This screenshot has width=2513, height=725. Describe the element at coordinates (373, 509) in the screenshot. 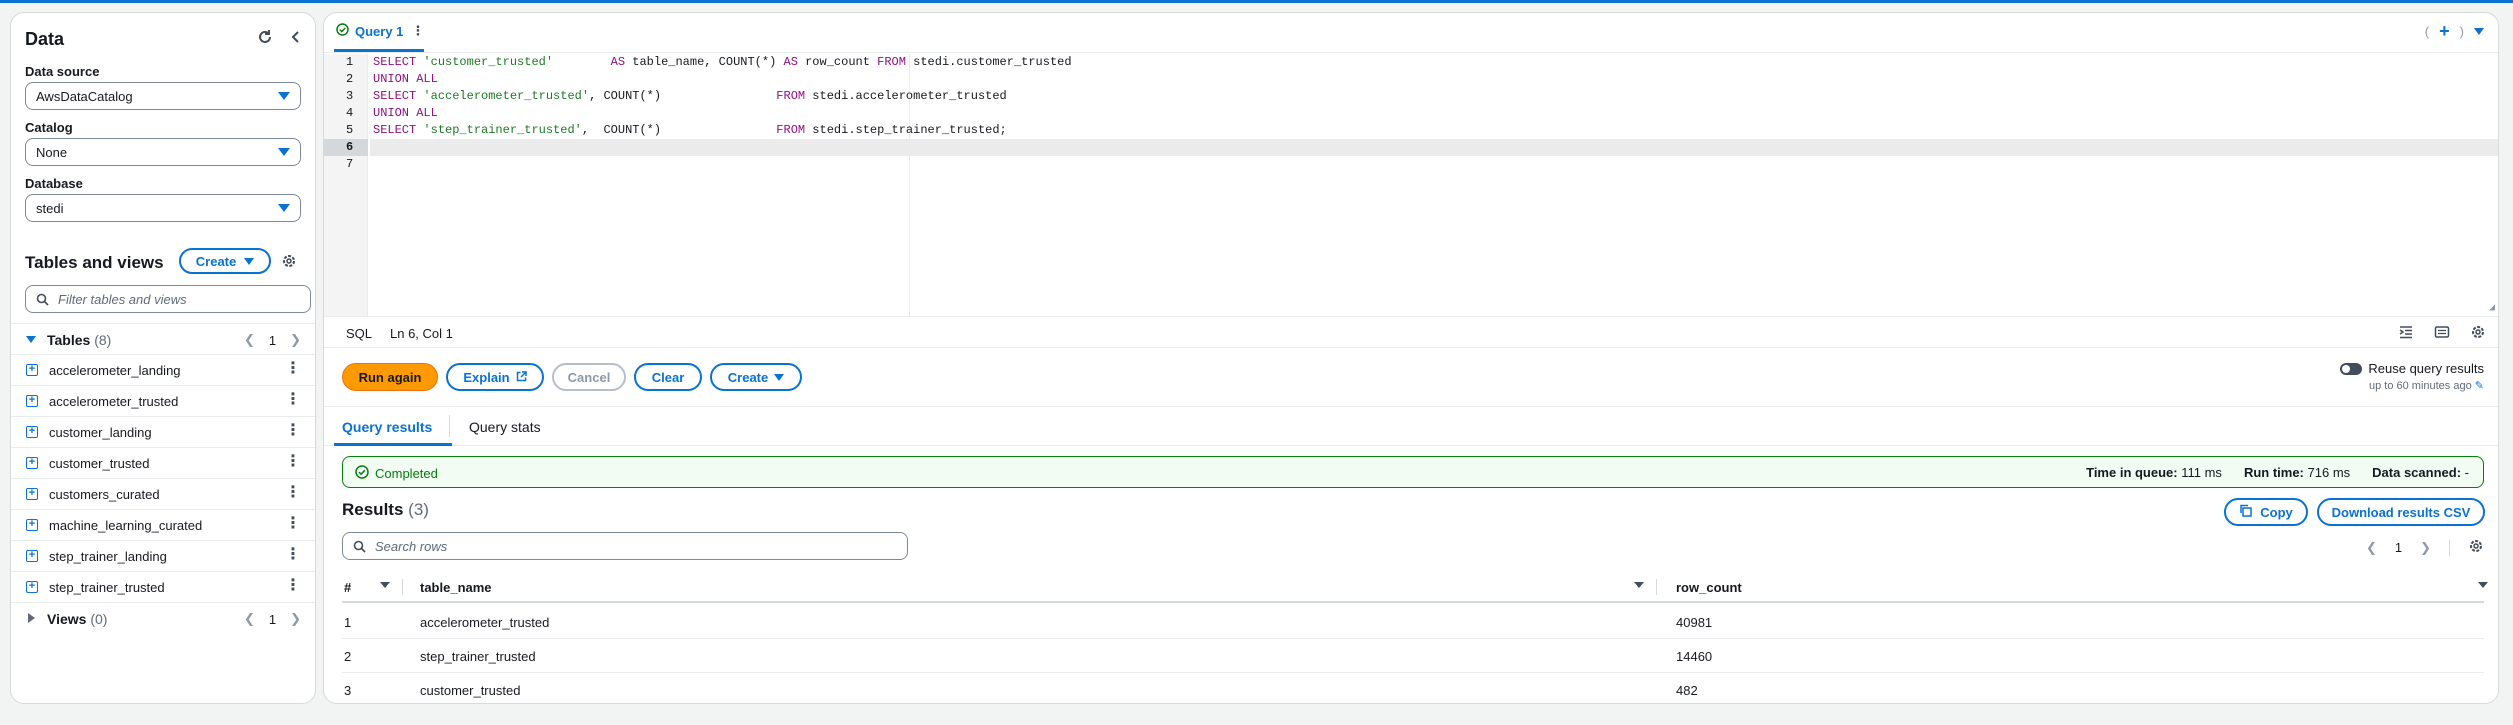

I see `results-title-text: Results` at that location.